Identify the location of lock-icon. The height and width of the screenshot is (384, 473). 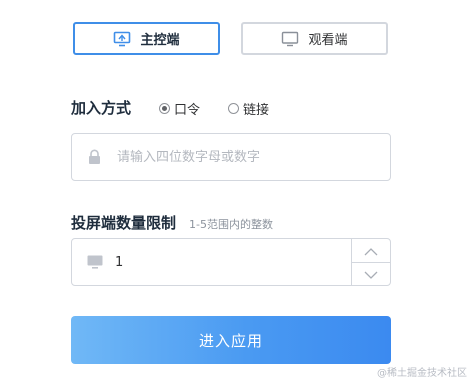
(94, 157).